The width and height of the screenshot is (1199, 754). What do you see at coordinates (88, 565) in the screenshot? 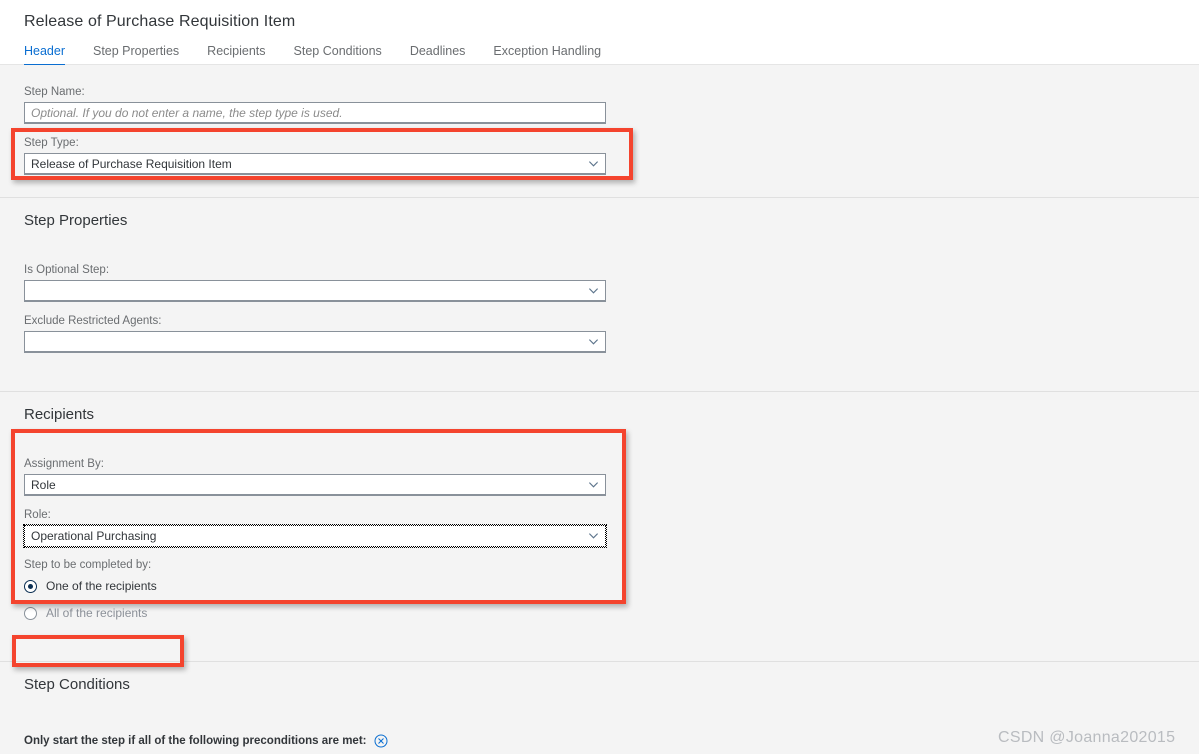
I see `completed-by-label: Step to be completed by:` at bounding box center [88, 565].